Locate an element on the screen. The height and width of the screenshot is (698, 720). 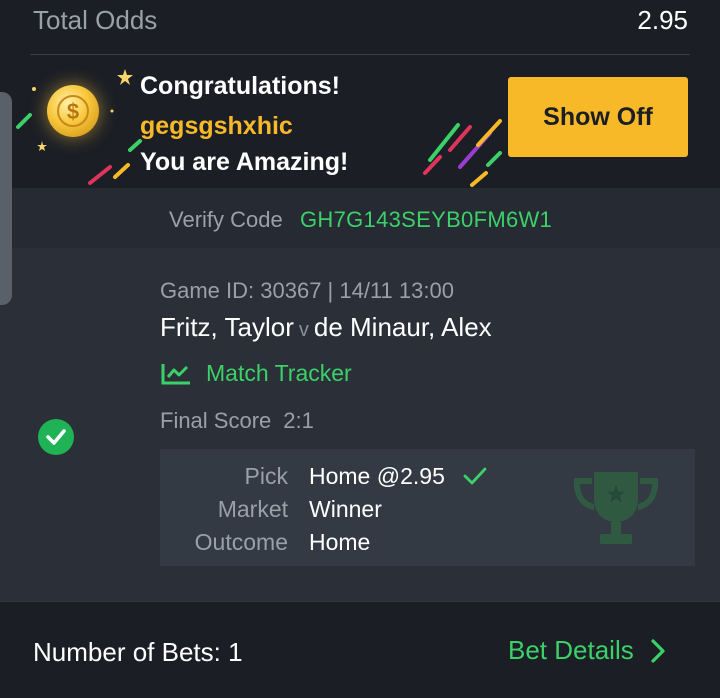
side-drawer-handle is located at coordinates (6, 198).